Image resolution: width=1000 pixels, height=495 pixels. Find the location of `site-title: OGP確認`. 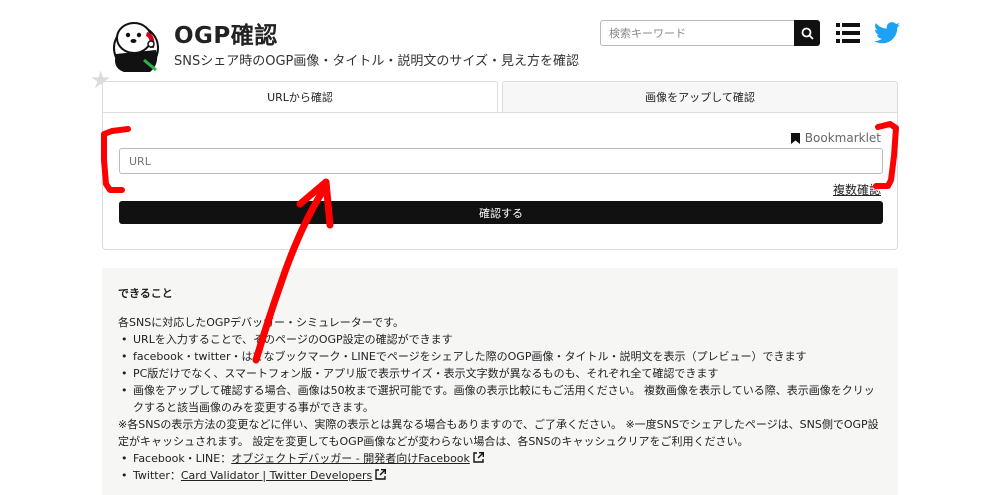

site-title: OGP確認 is located at coordinates (226, 33).